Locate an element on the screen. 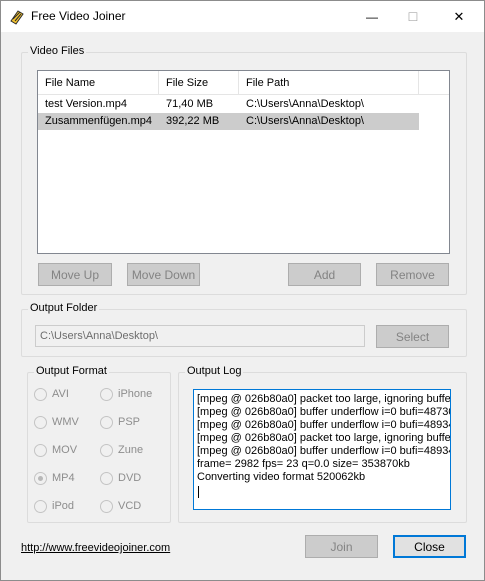  output-folder-label: Output Folder is located at coordinates (64, 308).